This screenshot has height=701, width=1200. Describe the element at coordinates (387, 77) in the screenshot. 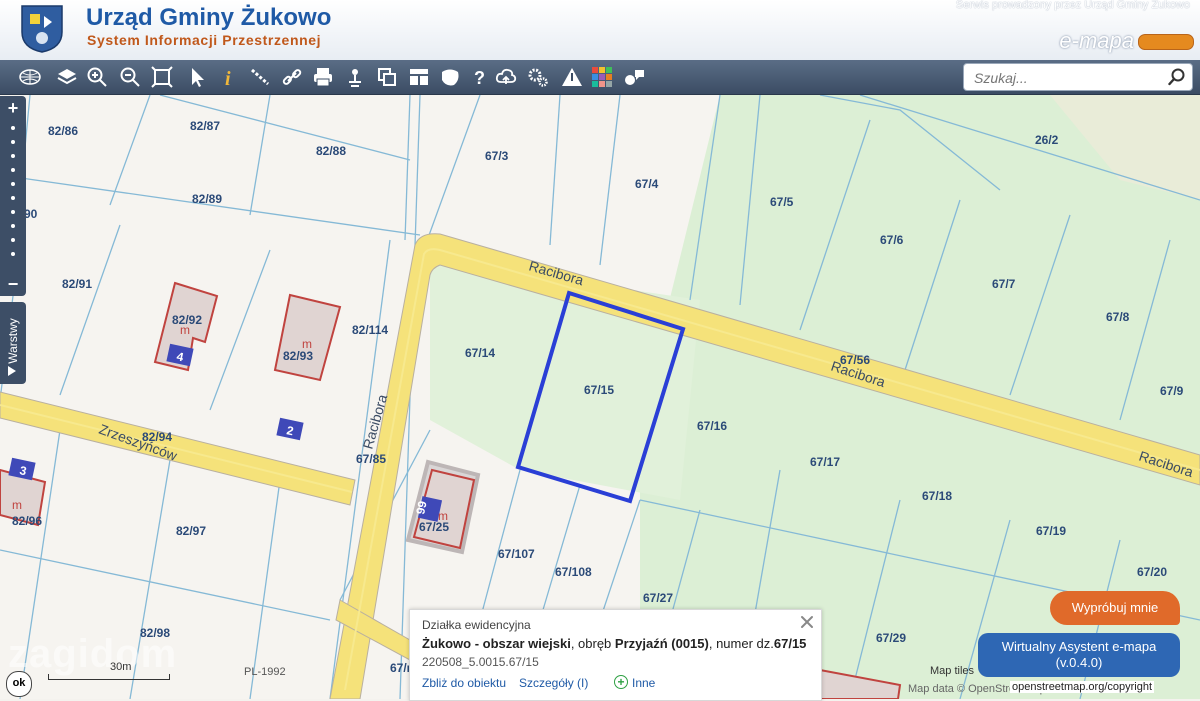

I see `copy-icon` at that location.